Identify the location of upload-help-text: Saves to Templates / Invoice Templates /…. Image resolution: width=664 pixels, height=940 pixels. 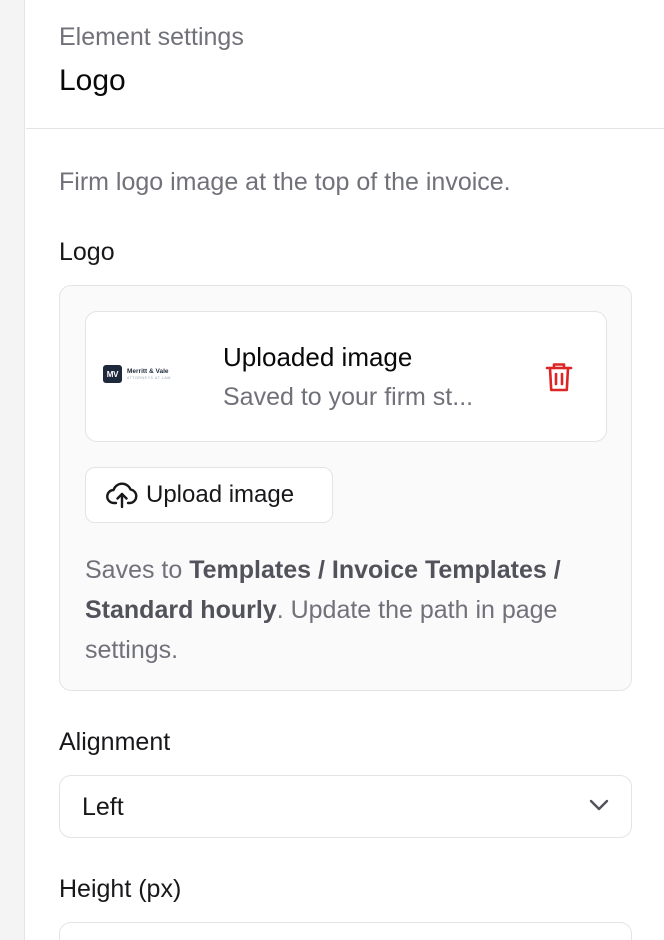
(350, 610).